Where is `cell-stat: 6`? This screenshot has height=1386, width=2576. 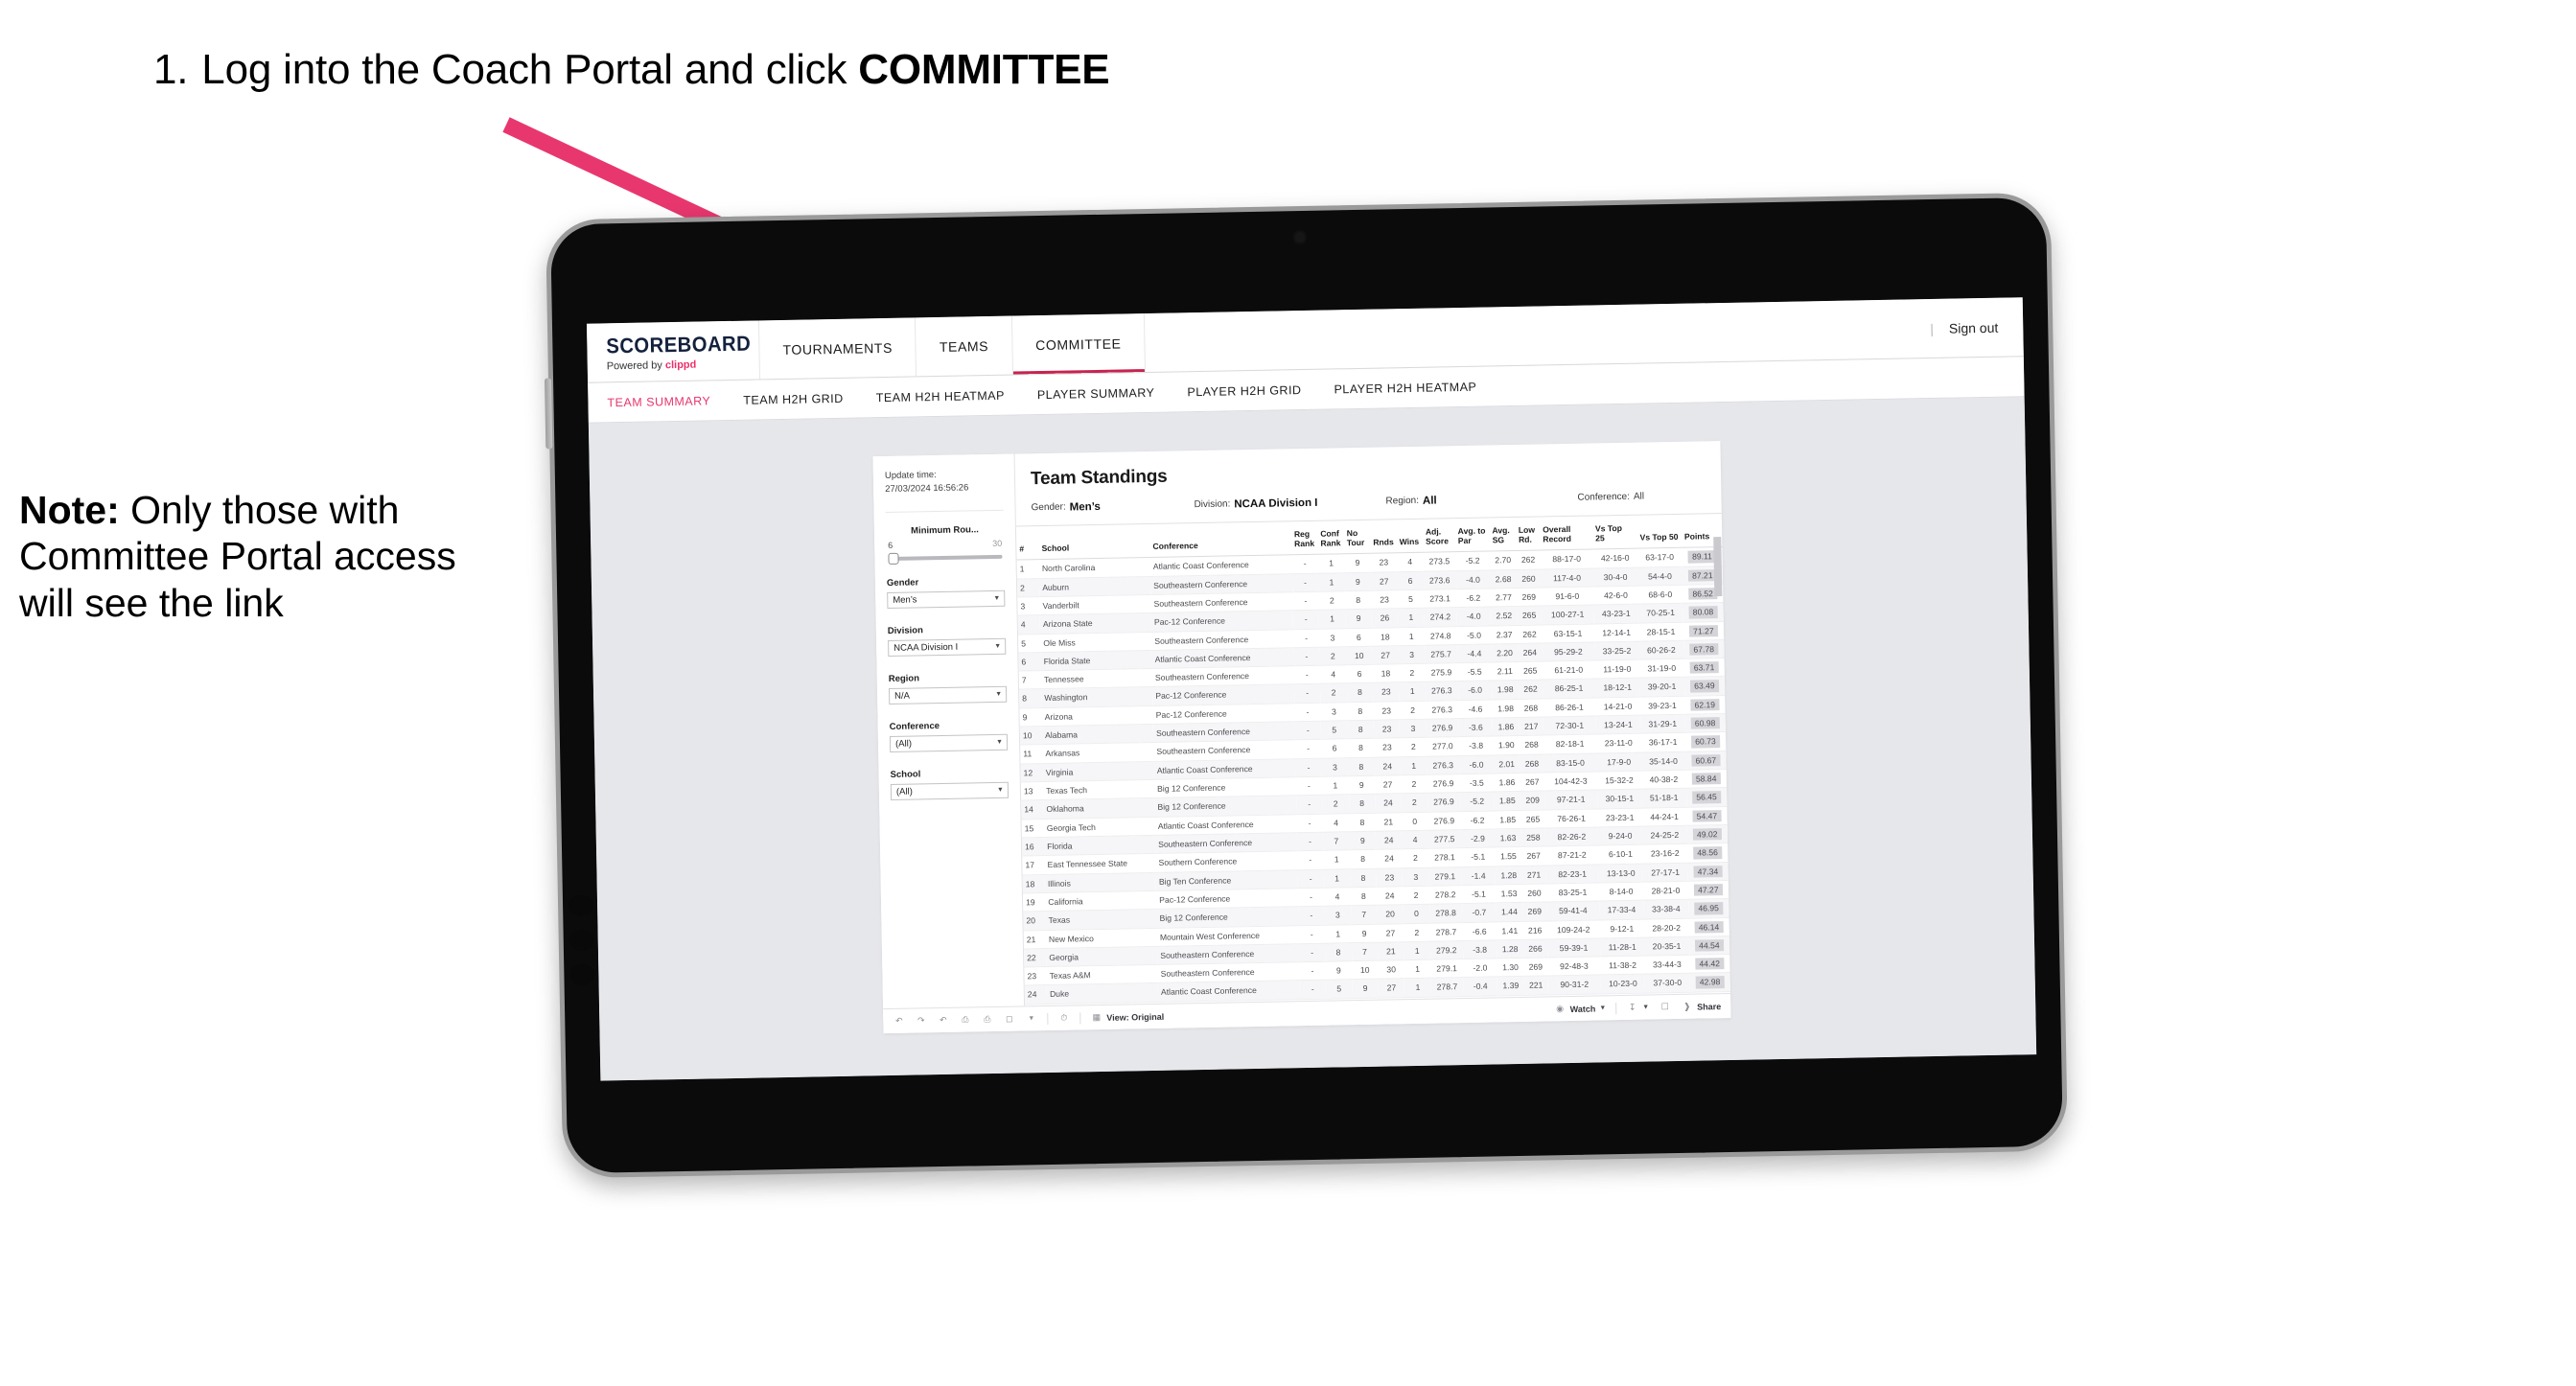
cell-stat: 6 is located at coordinates (1334, 749).